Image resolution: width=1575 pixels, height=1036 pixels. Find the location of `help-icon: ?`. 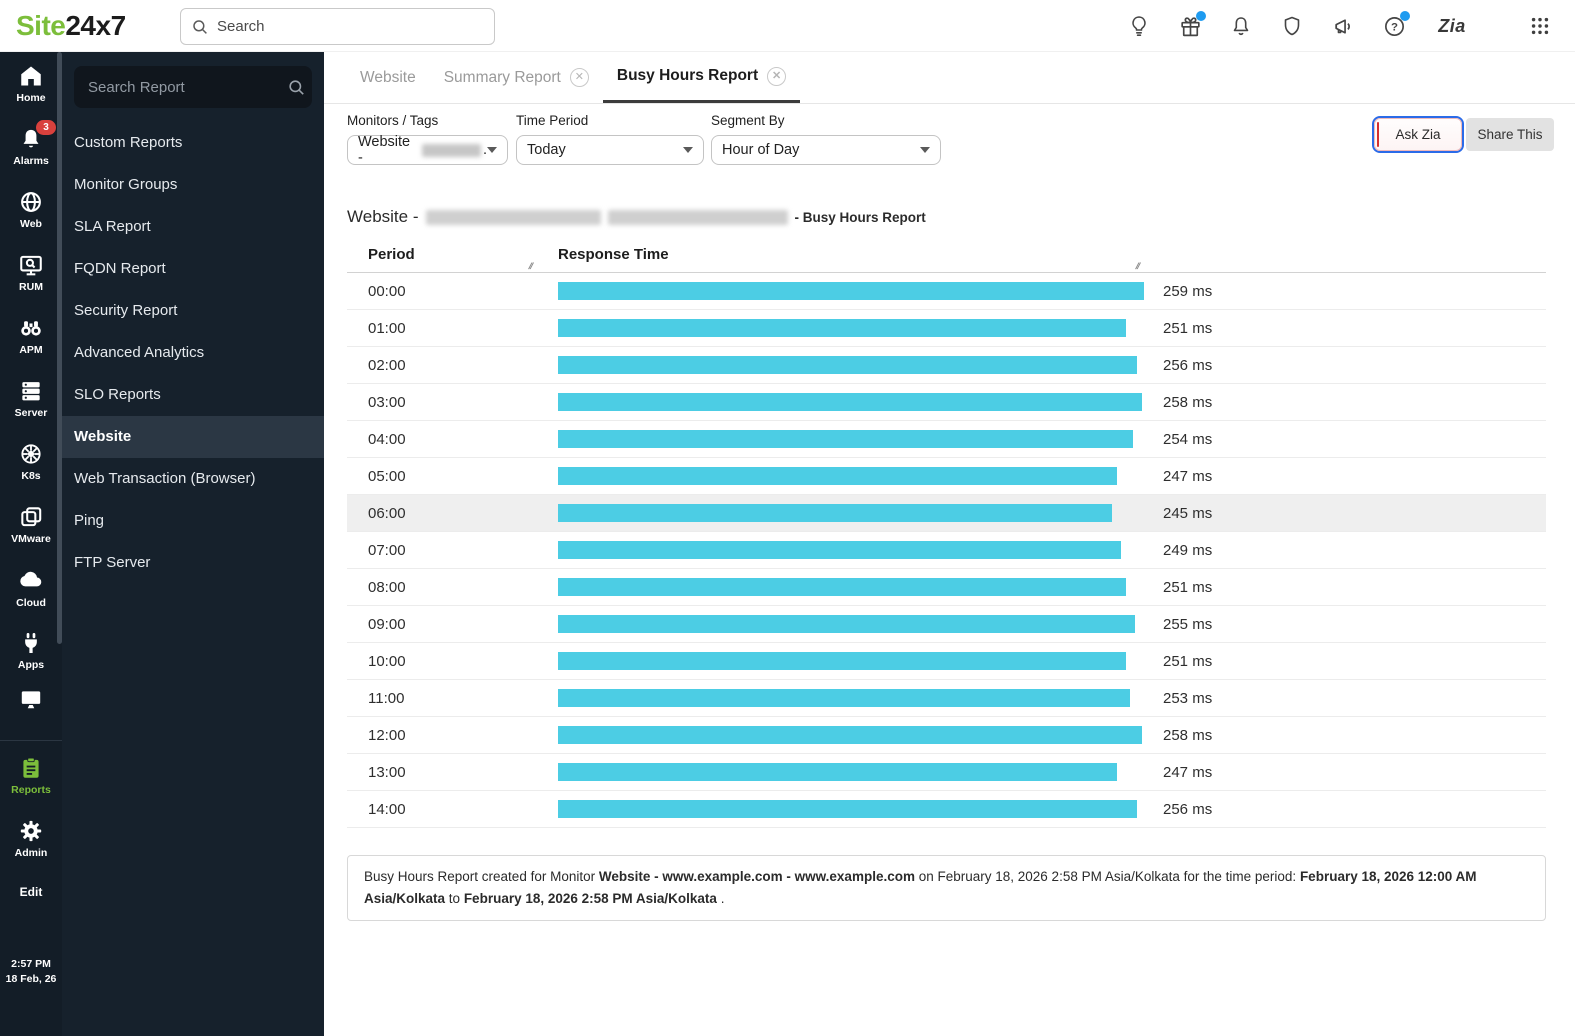

help-icon: ? is located at coordinates (1395, 25).